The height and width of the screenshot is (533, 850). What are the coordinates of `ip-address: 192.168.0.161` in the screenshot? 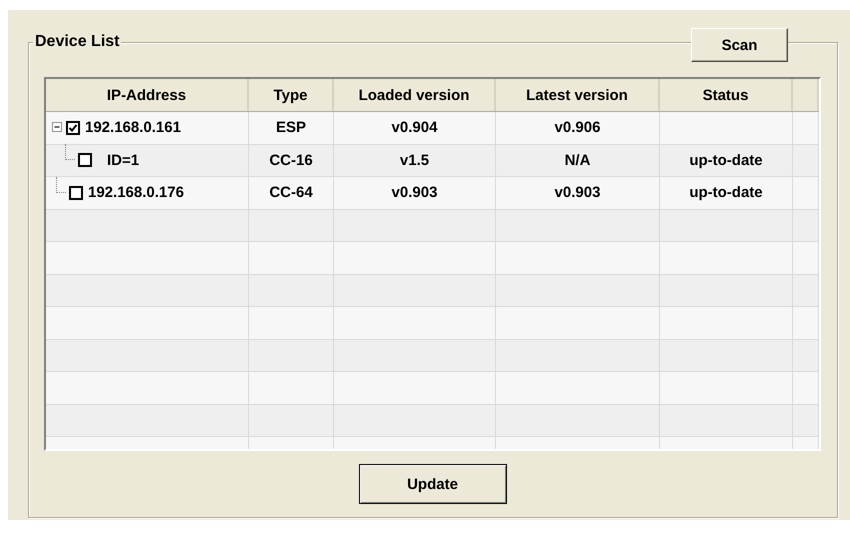 It's located at (133, 127).